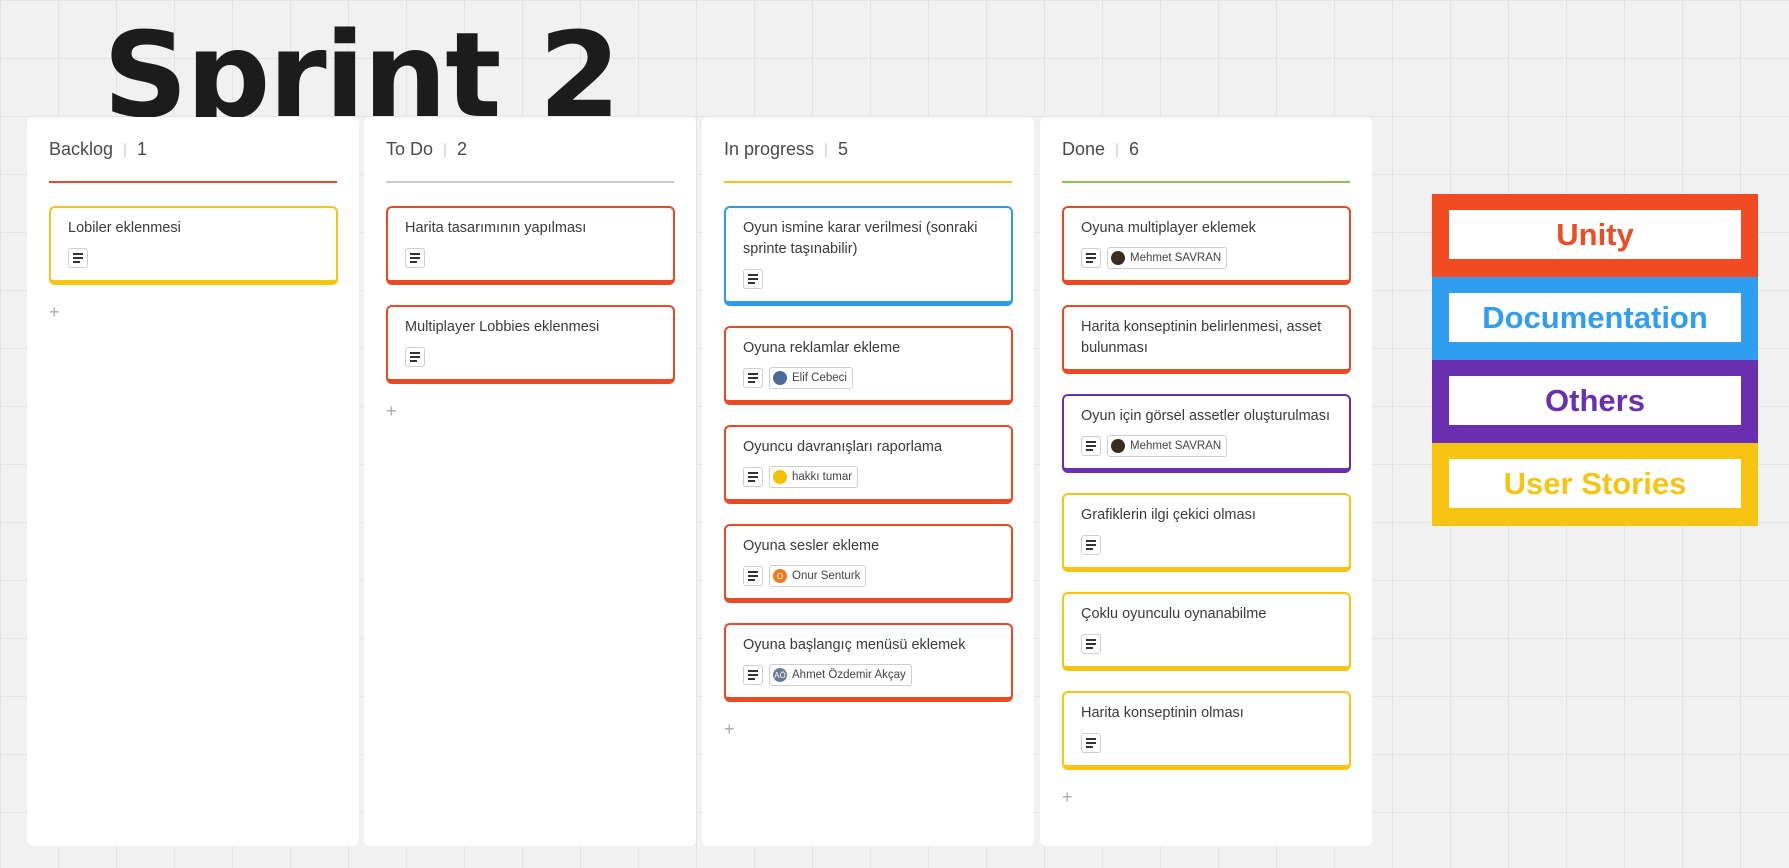 The width and height of the screenshot is (1789, 868). I want to click on column-count: 2, so click(461, 149).